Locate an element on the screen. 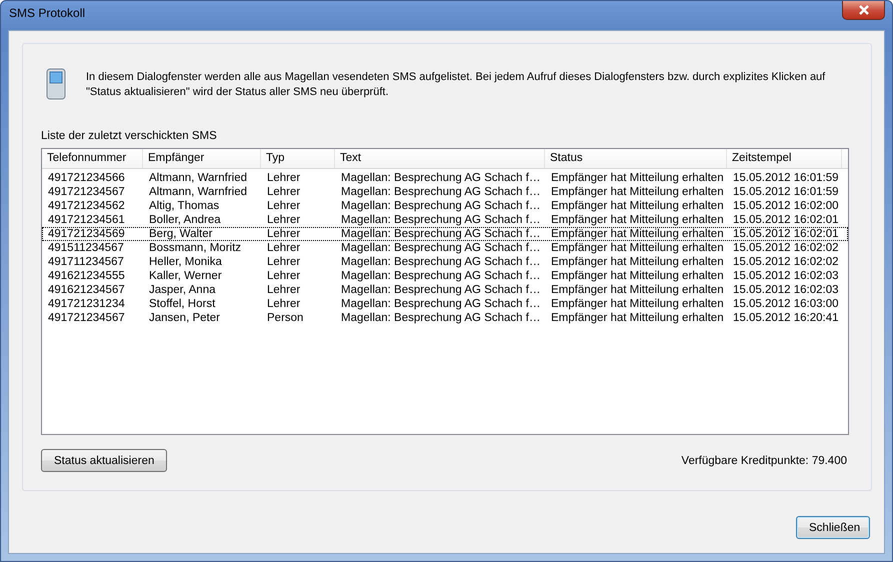  table-cell-text: Jansen, Peter is located at coordinates (184, 318).